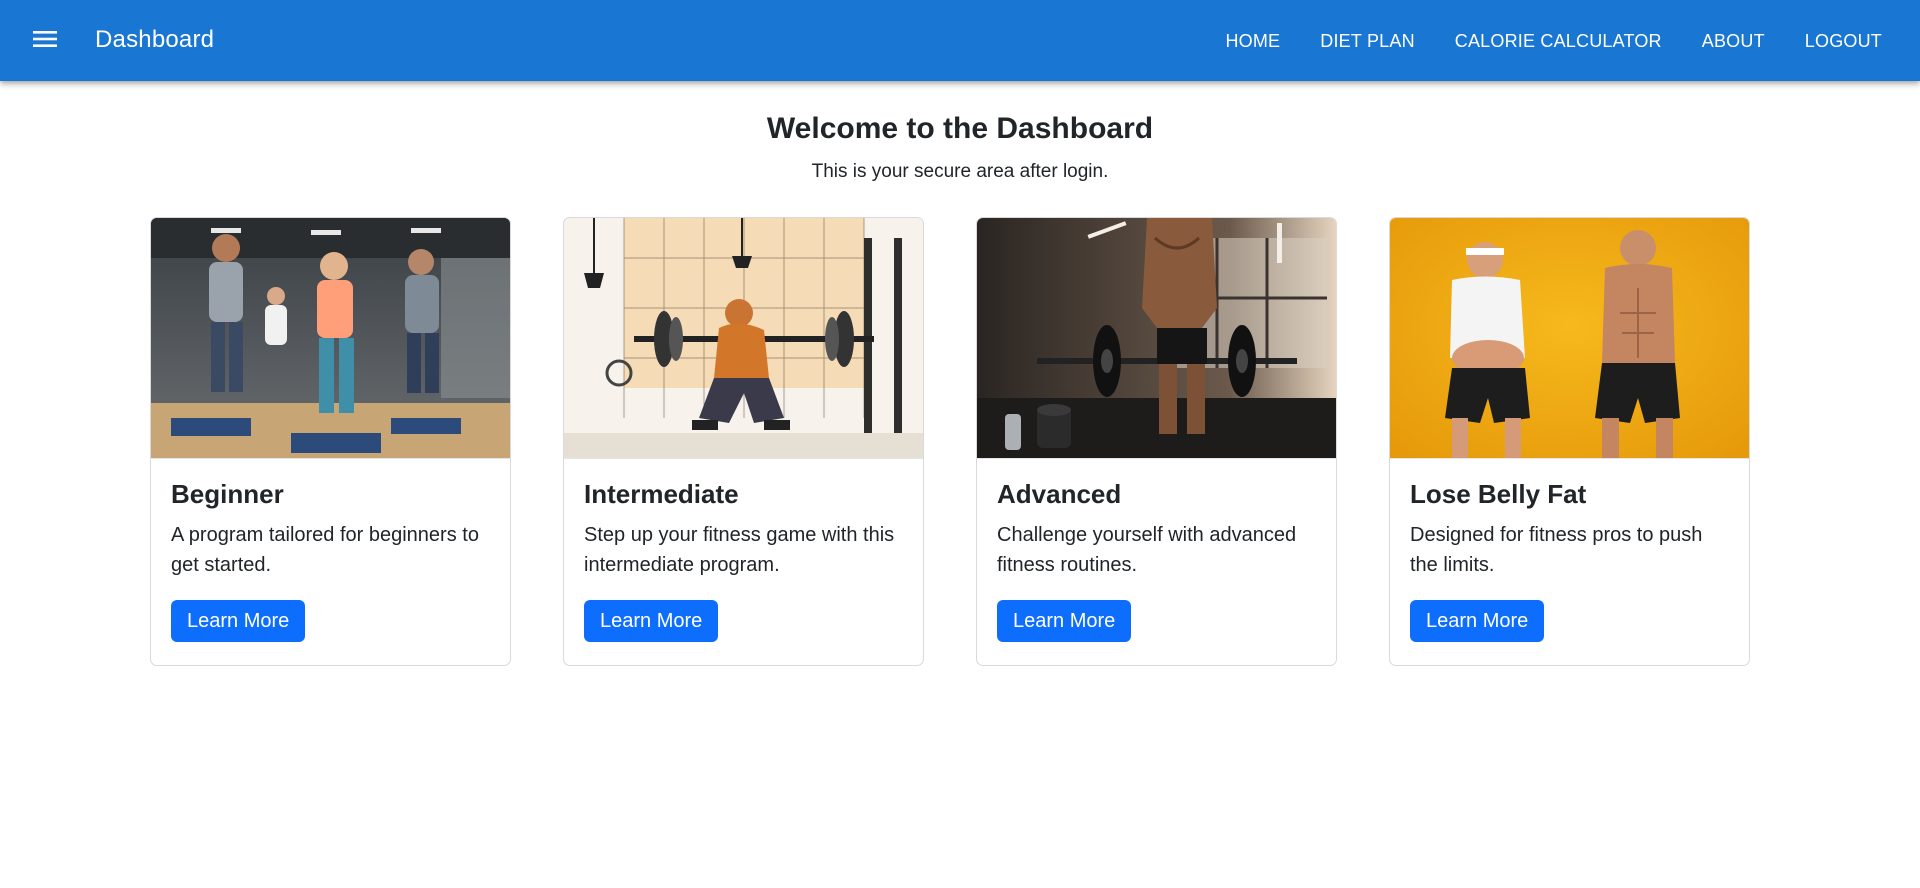  What do you see at coordinates (1367, 41) in the screenshot?
I see `nav-diet-plan: DIET PLAN` at bounding box center [1367, 41].